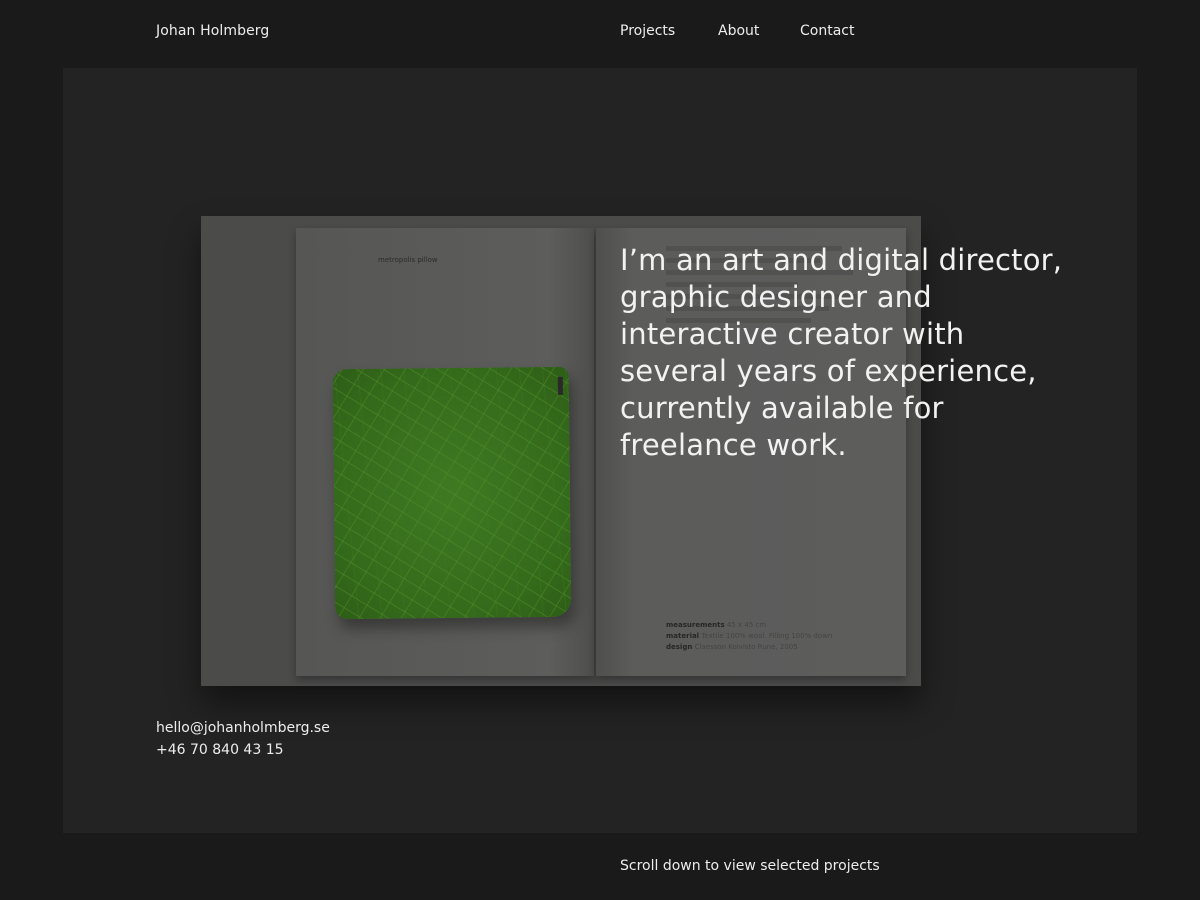 The image size is (1200, 900). I want to click on page-caption: metropolis pillow, so click(408, 260).